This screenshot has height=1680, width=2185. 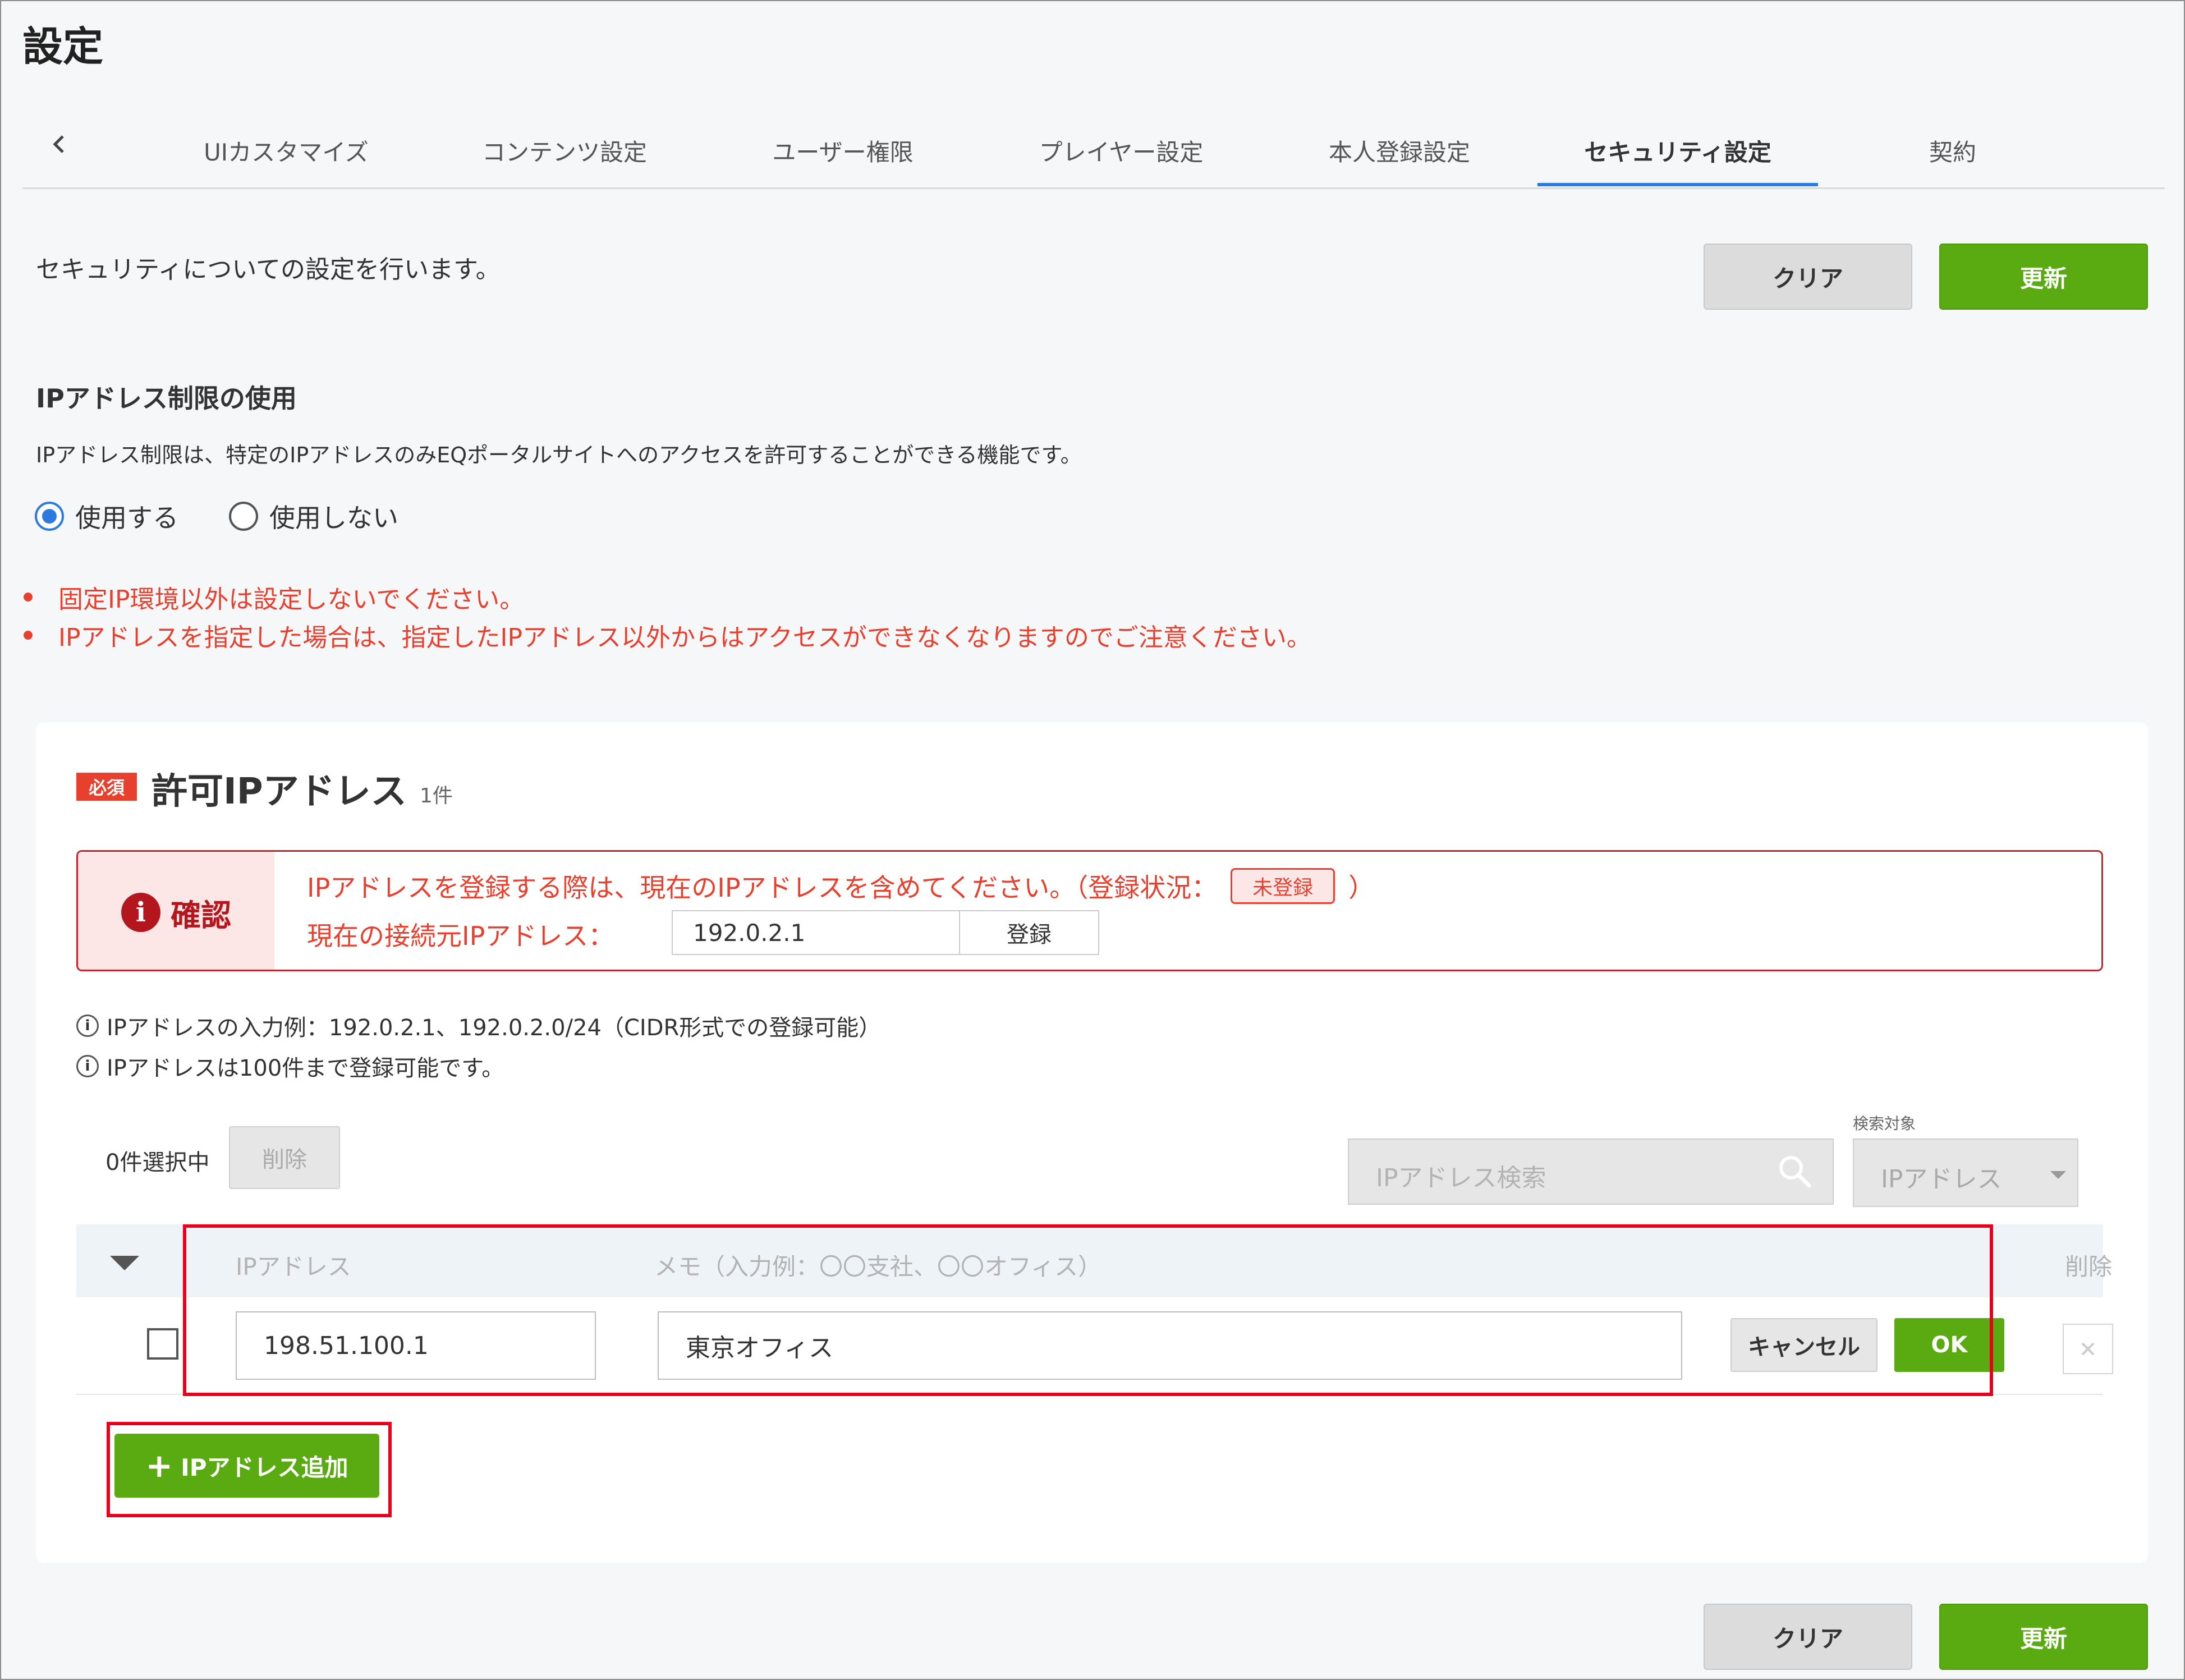 I want to click on tab-contract: 契約, so click(x=1952, y=151).